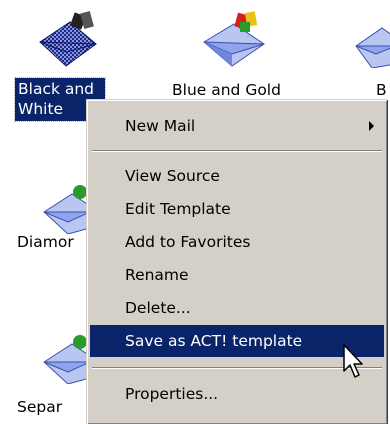 The height and width of the screenshot is (424, 390). Describe the element at coordinates (178, 209) in the screenshot. I see `menu-item-label: Edit Template` at that location.